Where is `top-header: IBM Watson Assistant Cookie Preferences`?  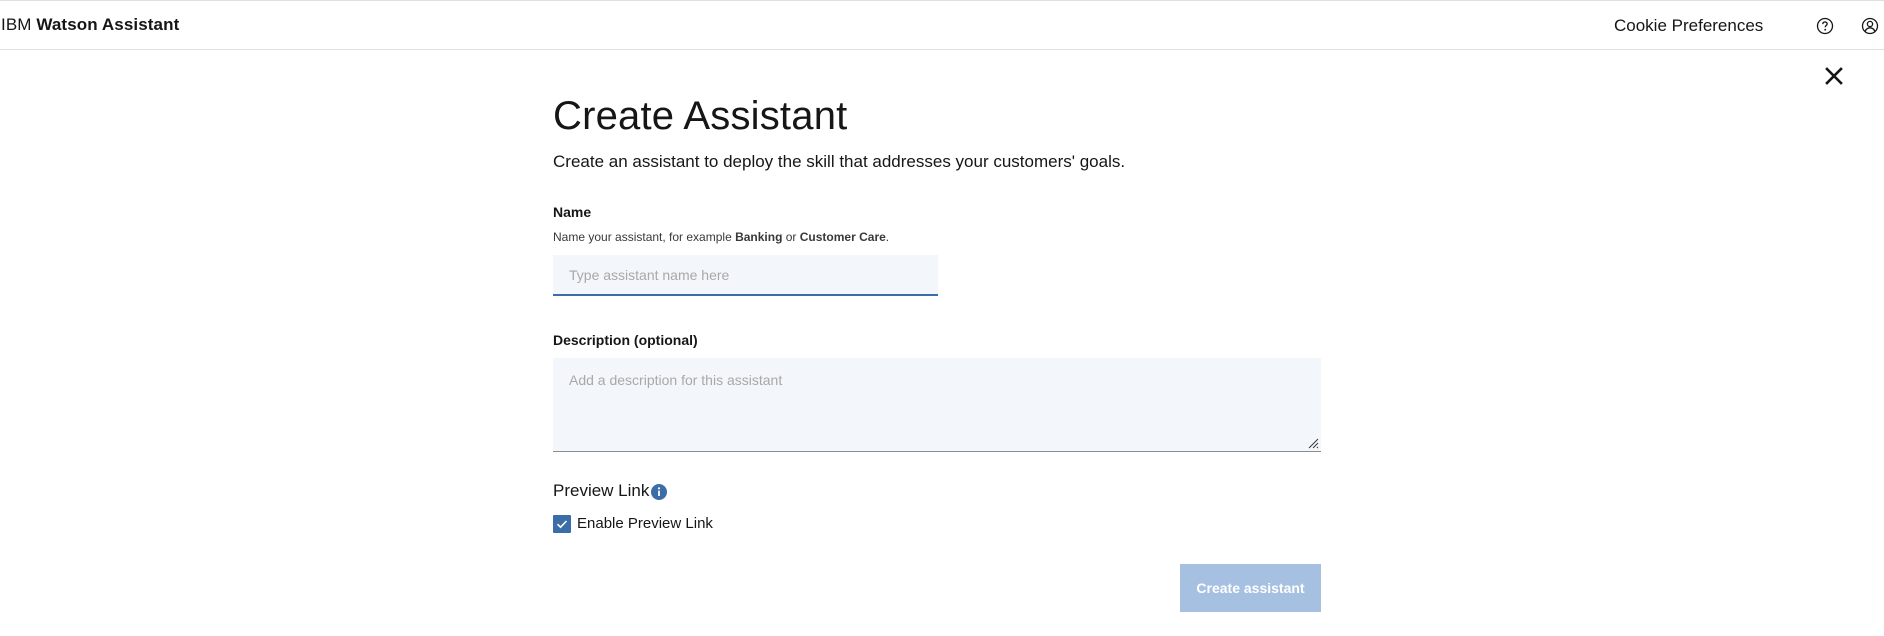 top-header: IBM Watson Assistant Cookie Preferences is located at coordinates (942, 25).